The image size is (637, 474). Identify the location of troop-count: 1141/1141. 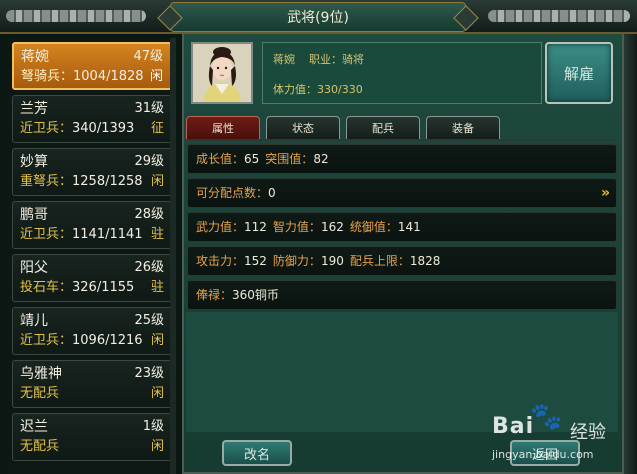
(107, 234).